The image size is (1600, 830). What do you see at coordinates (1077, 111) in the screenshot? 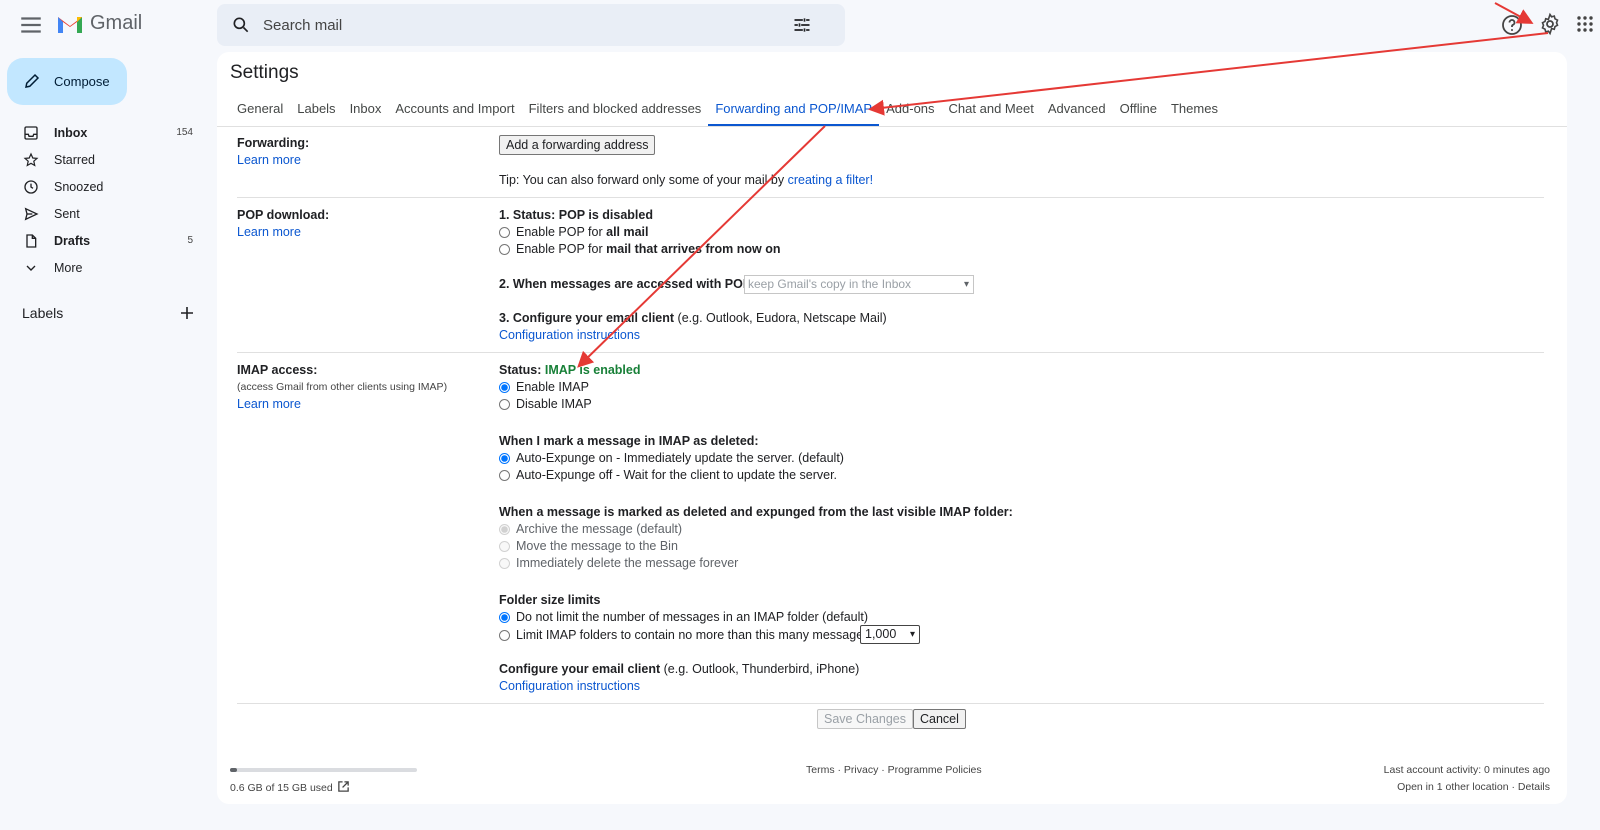
I see `tab-advanced: Advanced` at bounding box center [1077, 111].